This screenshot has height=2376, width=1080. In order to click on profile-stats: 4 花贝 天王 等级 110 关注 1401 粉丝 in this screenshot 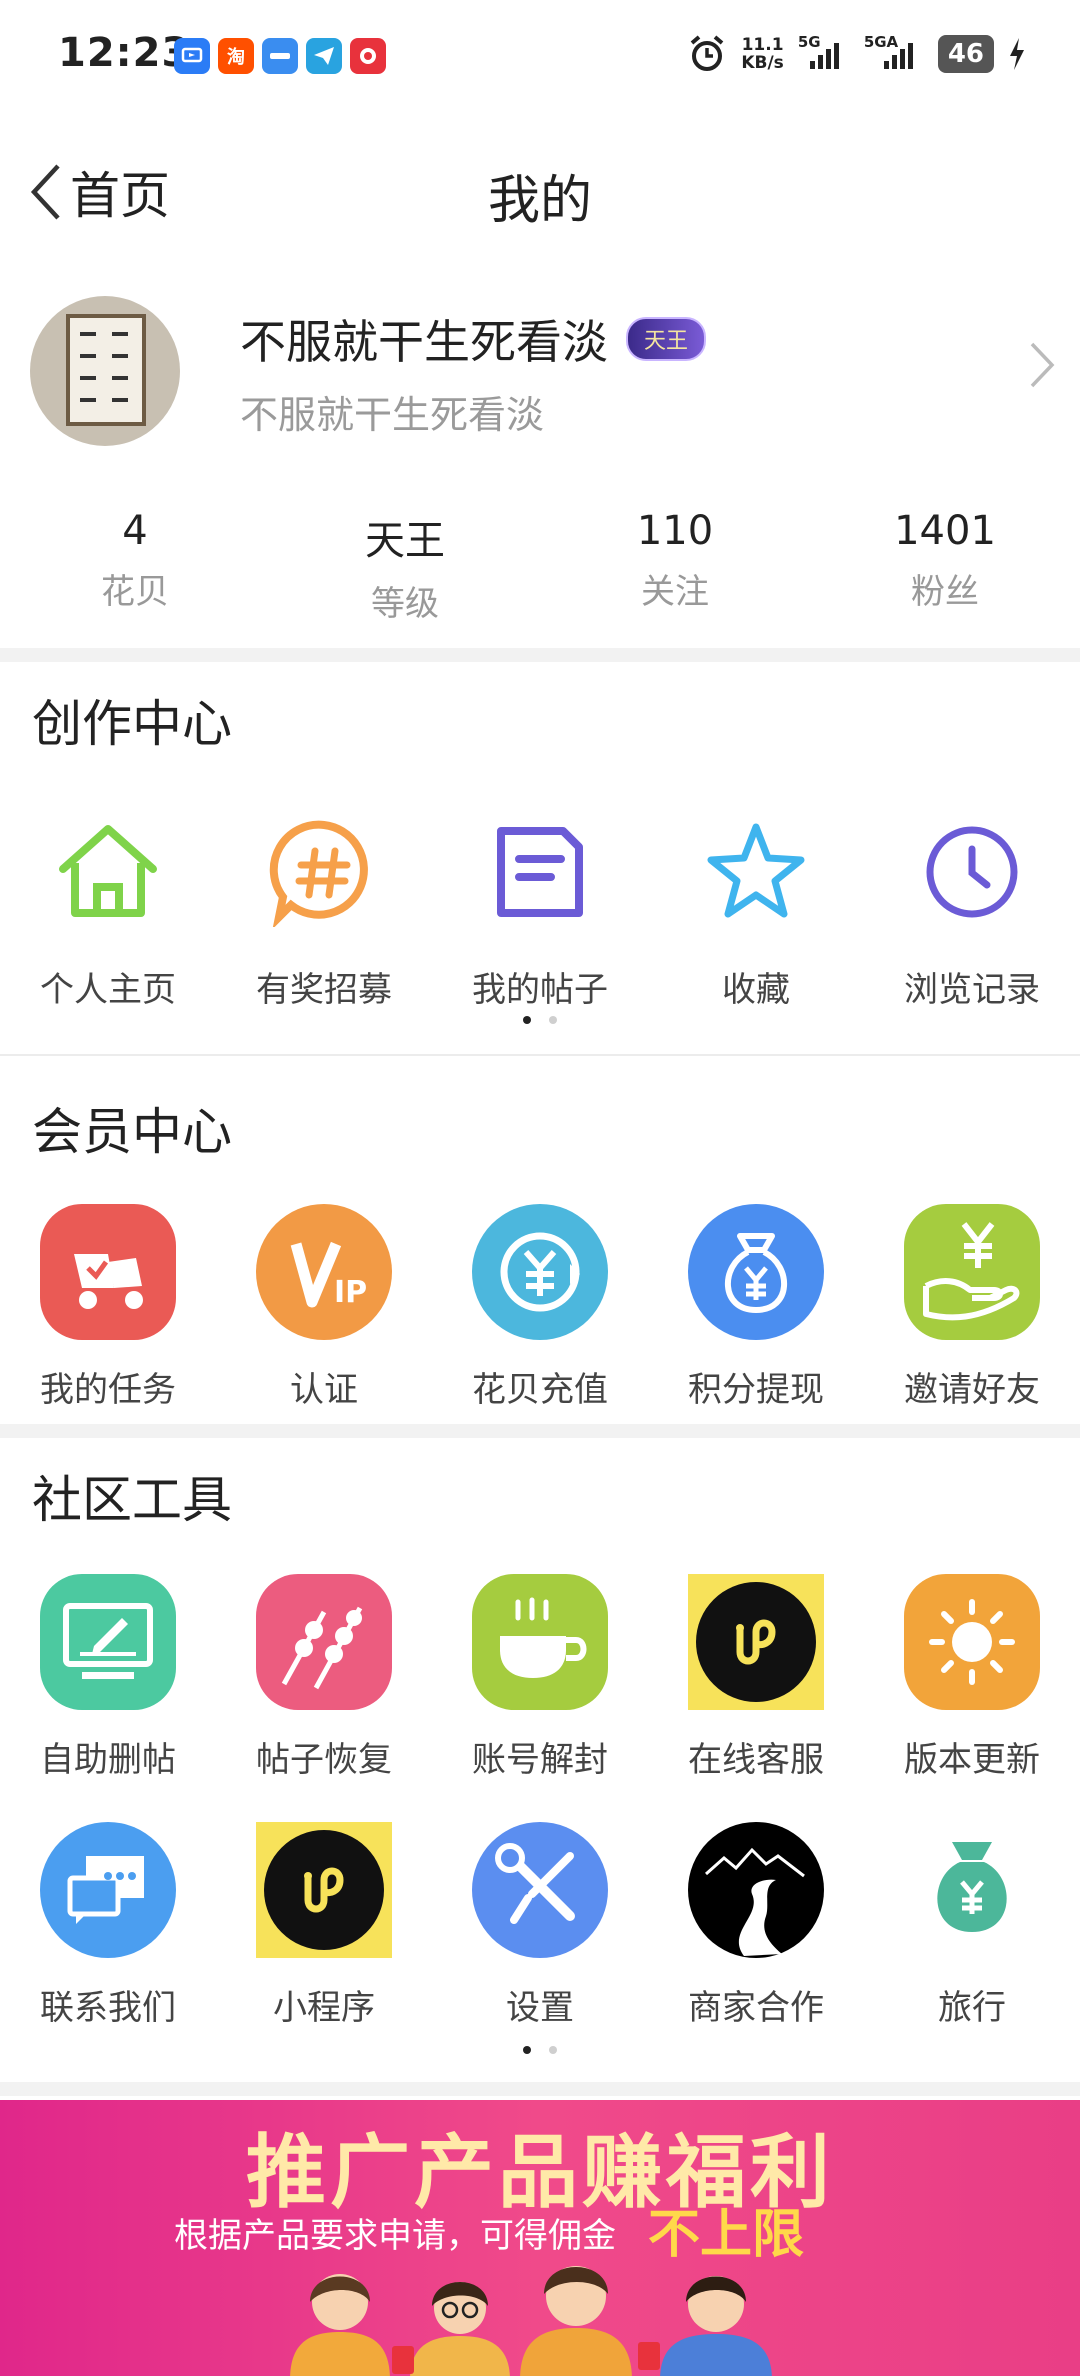, I will do `click(540, 566)`.